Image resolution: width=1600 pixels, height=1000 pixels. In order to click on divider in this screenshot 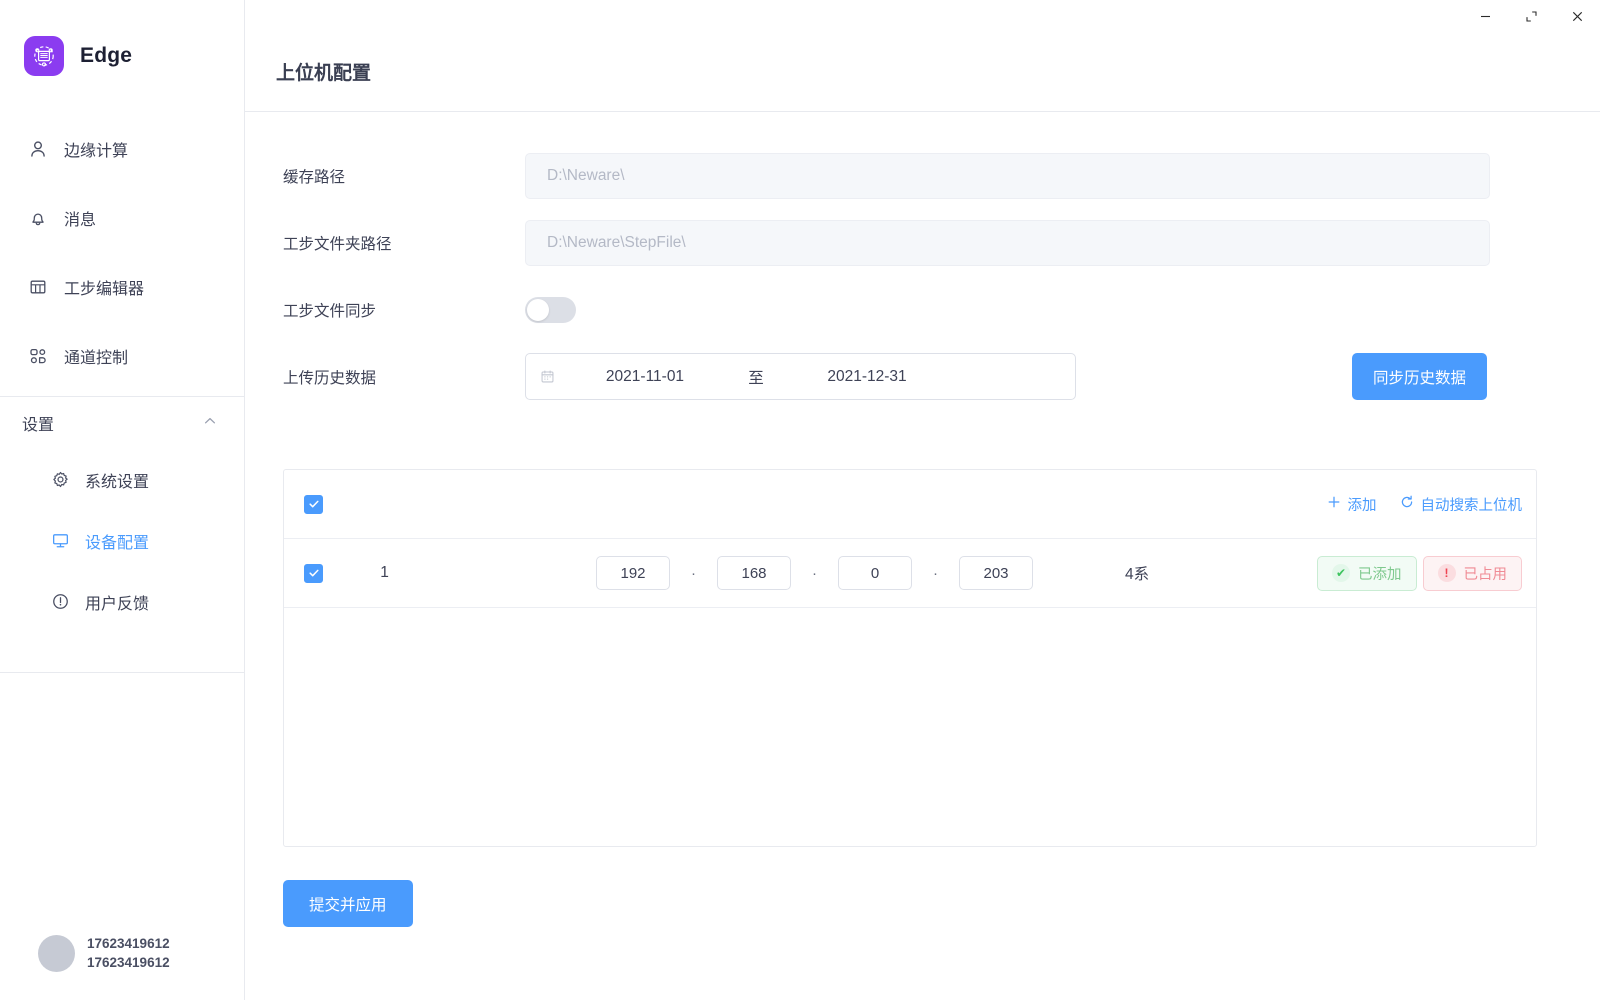, I will do `click(122, 672)`.